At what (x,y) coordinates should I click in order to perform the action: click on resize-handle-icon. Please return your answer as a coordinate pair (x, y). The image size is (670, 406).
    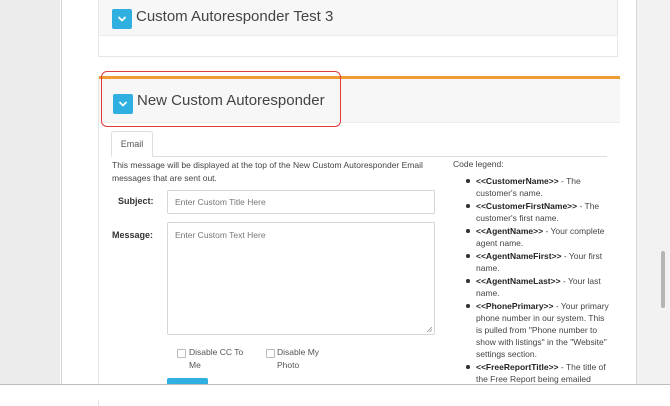
    Looking at the image, I should click on (429, 329).